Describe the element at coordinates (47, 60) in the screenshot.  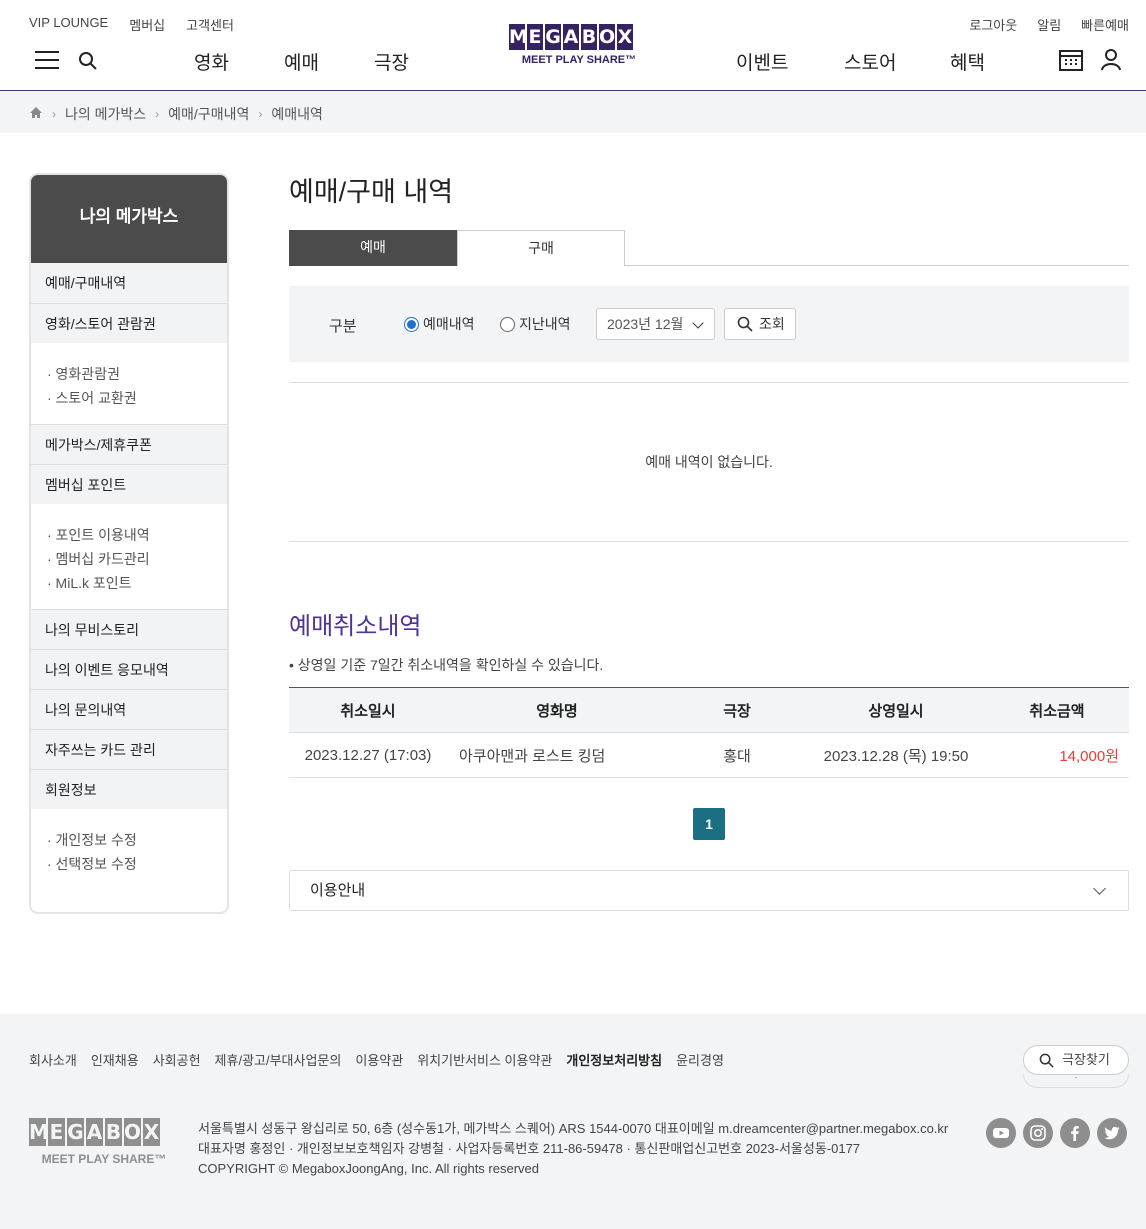
I see `menu-icon` at that location.